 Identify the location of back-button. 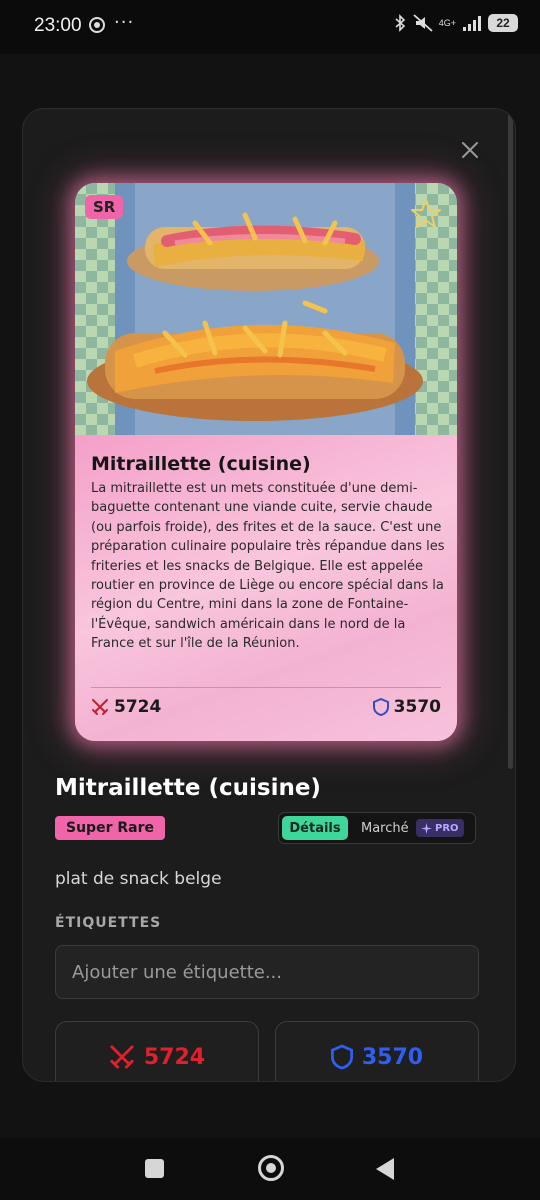
(385, 1169).